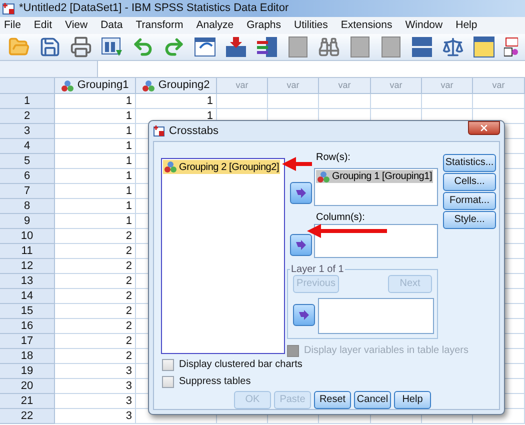 The height and width of the screenshot is (425, 525). What do you see at coordinates (81, 47) in the screenshot?
I see `print-icon` at bounding box center [81, 47].